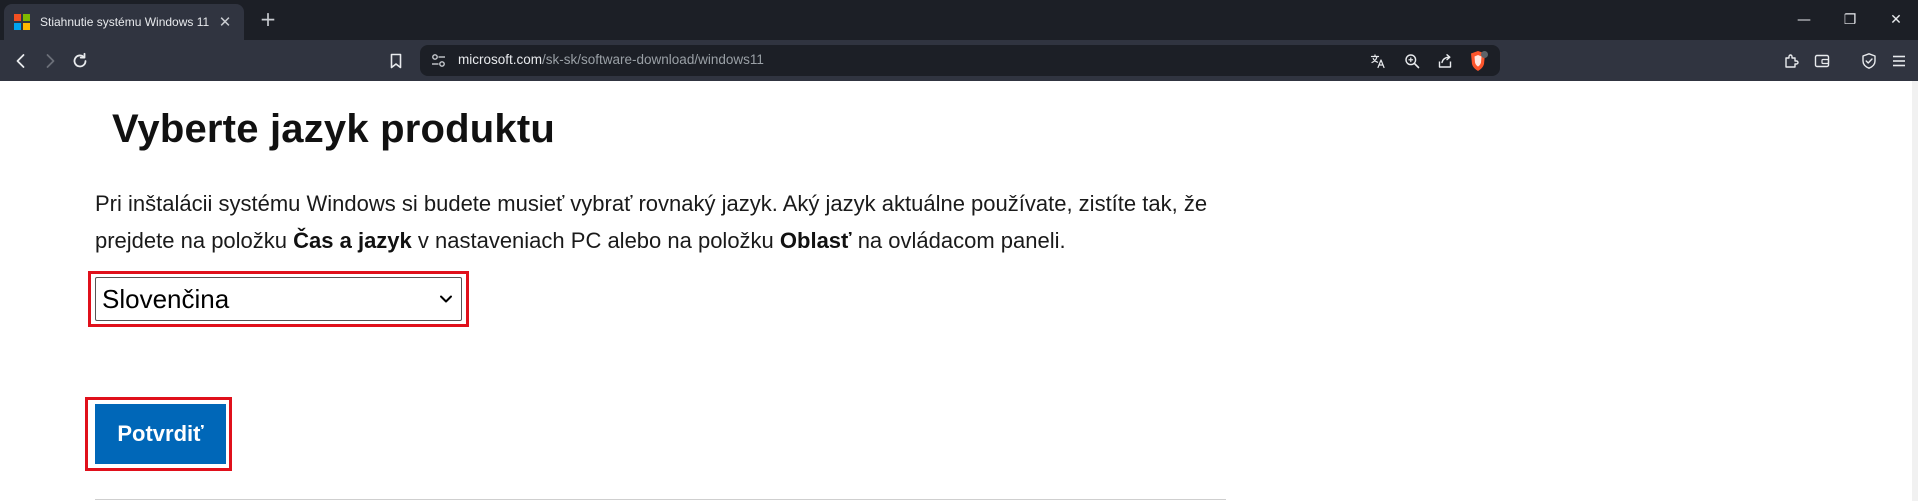 The image size is (1918, 501). What do you see at coordinates (80, 61) in the screenshot?
I see `reload-icon` at bounding box center [80, 61].